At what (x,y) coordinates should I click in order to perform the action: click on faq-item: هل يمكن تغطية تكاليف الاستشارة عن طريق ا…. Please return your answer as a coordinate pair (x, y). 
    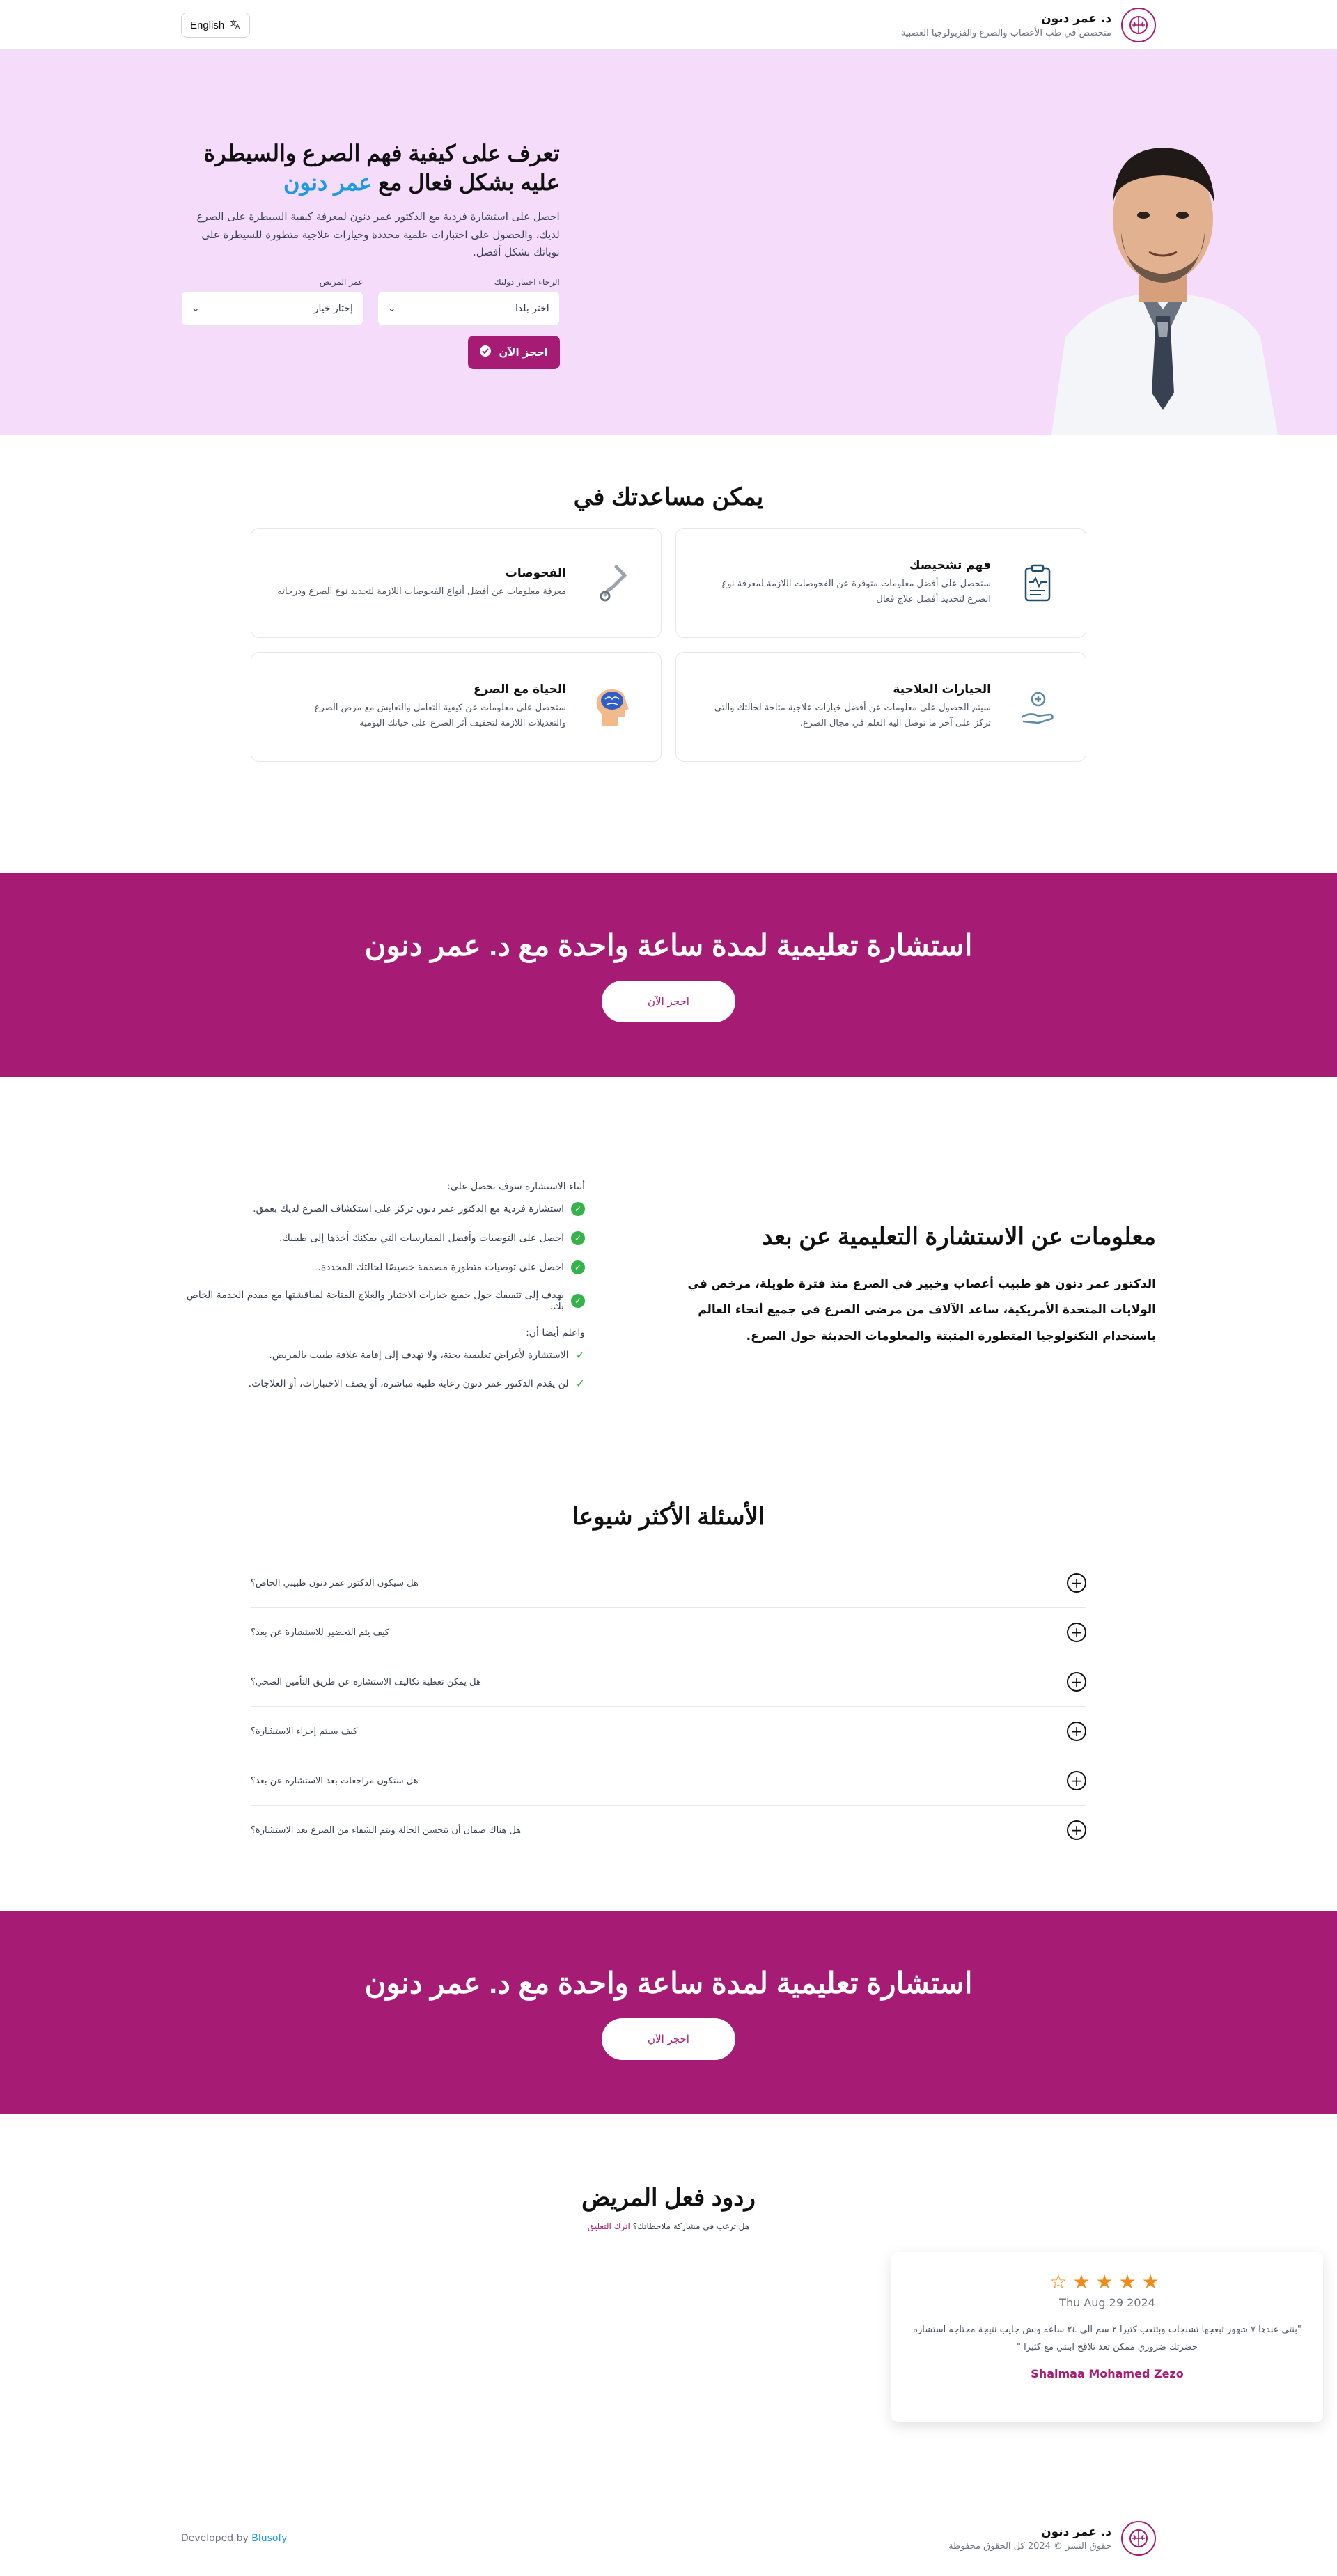
    Looking at the image, I should click on (668, 1682).